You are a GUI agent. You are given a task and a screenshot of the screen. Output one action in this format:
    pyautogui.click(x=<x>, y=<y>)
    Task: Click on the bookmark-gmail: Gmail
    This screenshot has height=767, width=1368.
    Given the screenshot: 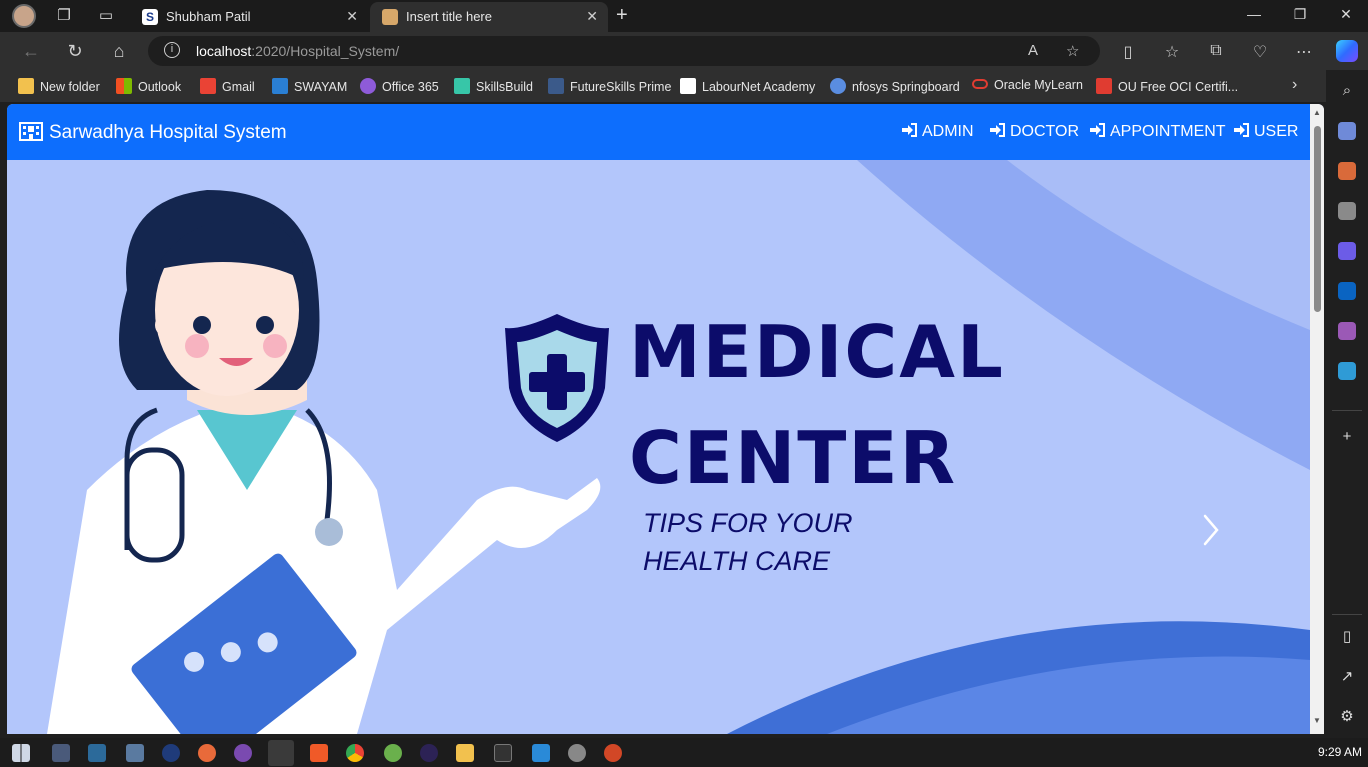 What is the action you would take?
    pyautogui.click(x=227, y=87)
    